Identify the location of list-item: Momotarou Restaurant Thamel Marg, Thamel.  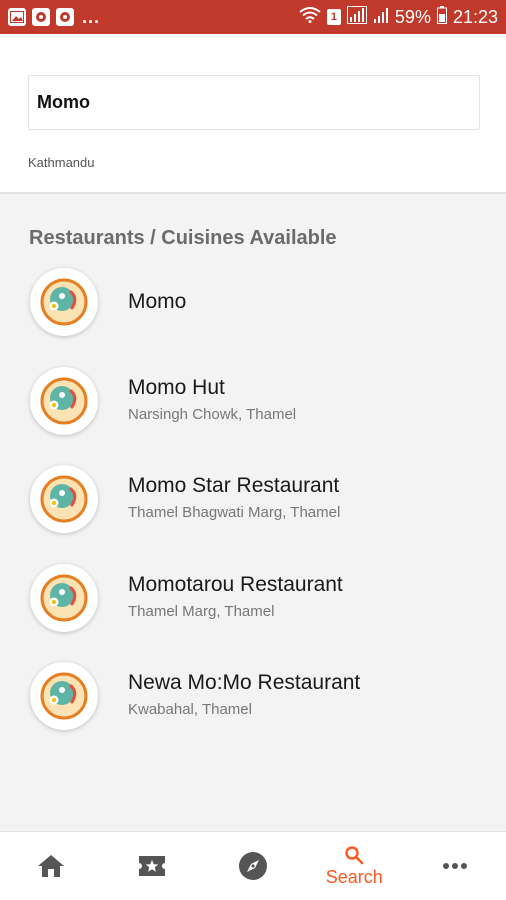
(253, 610).